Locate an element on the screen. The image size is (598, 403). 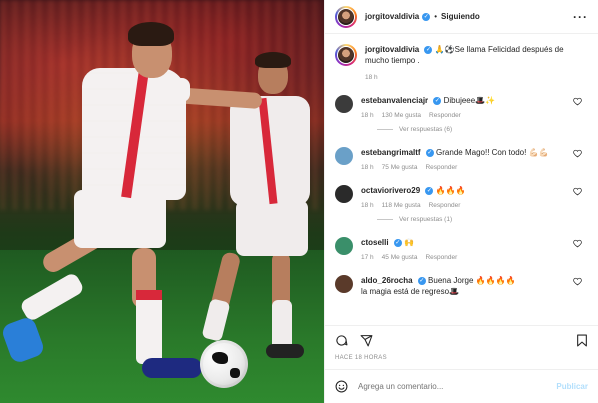
view-replies-label: Ver respuestas (1) is located at coordinates (425, 219).